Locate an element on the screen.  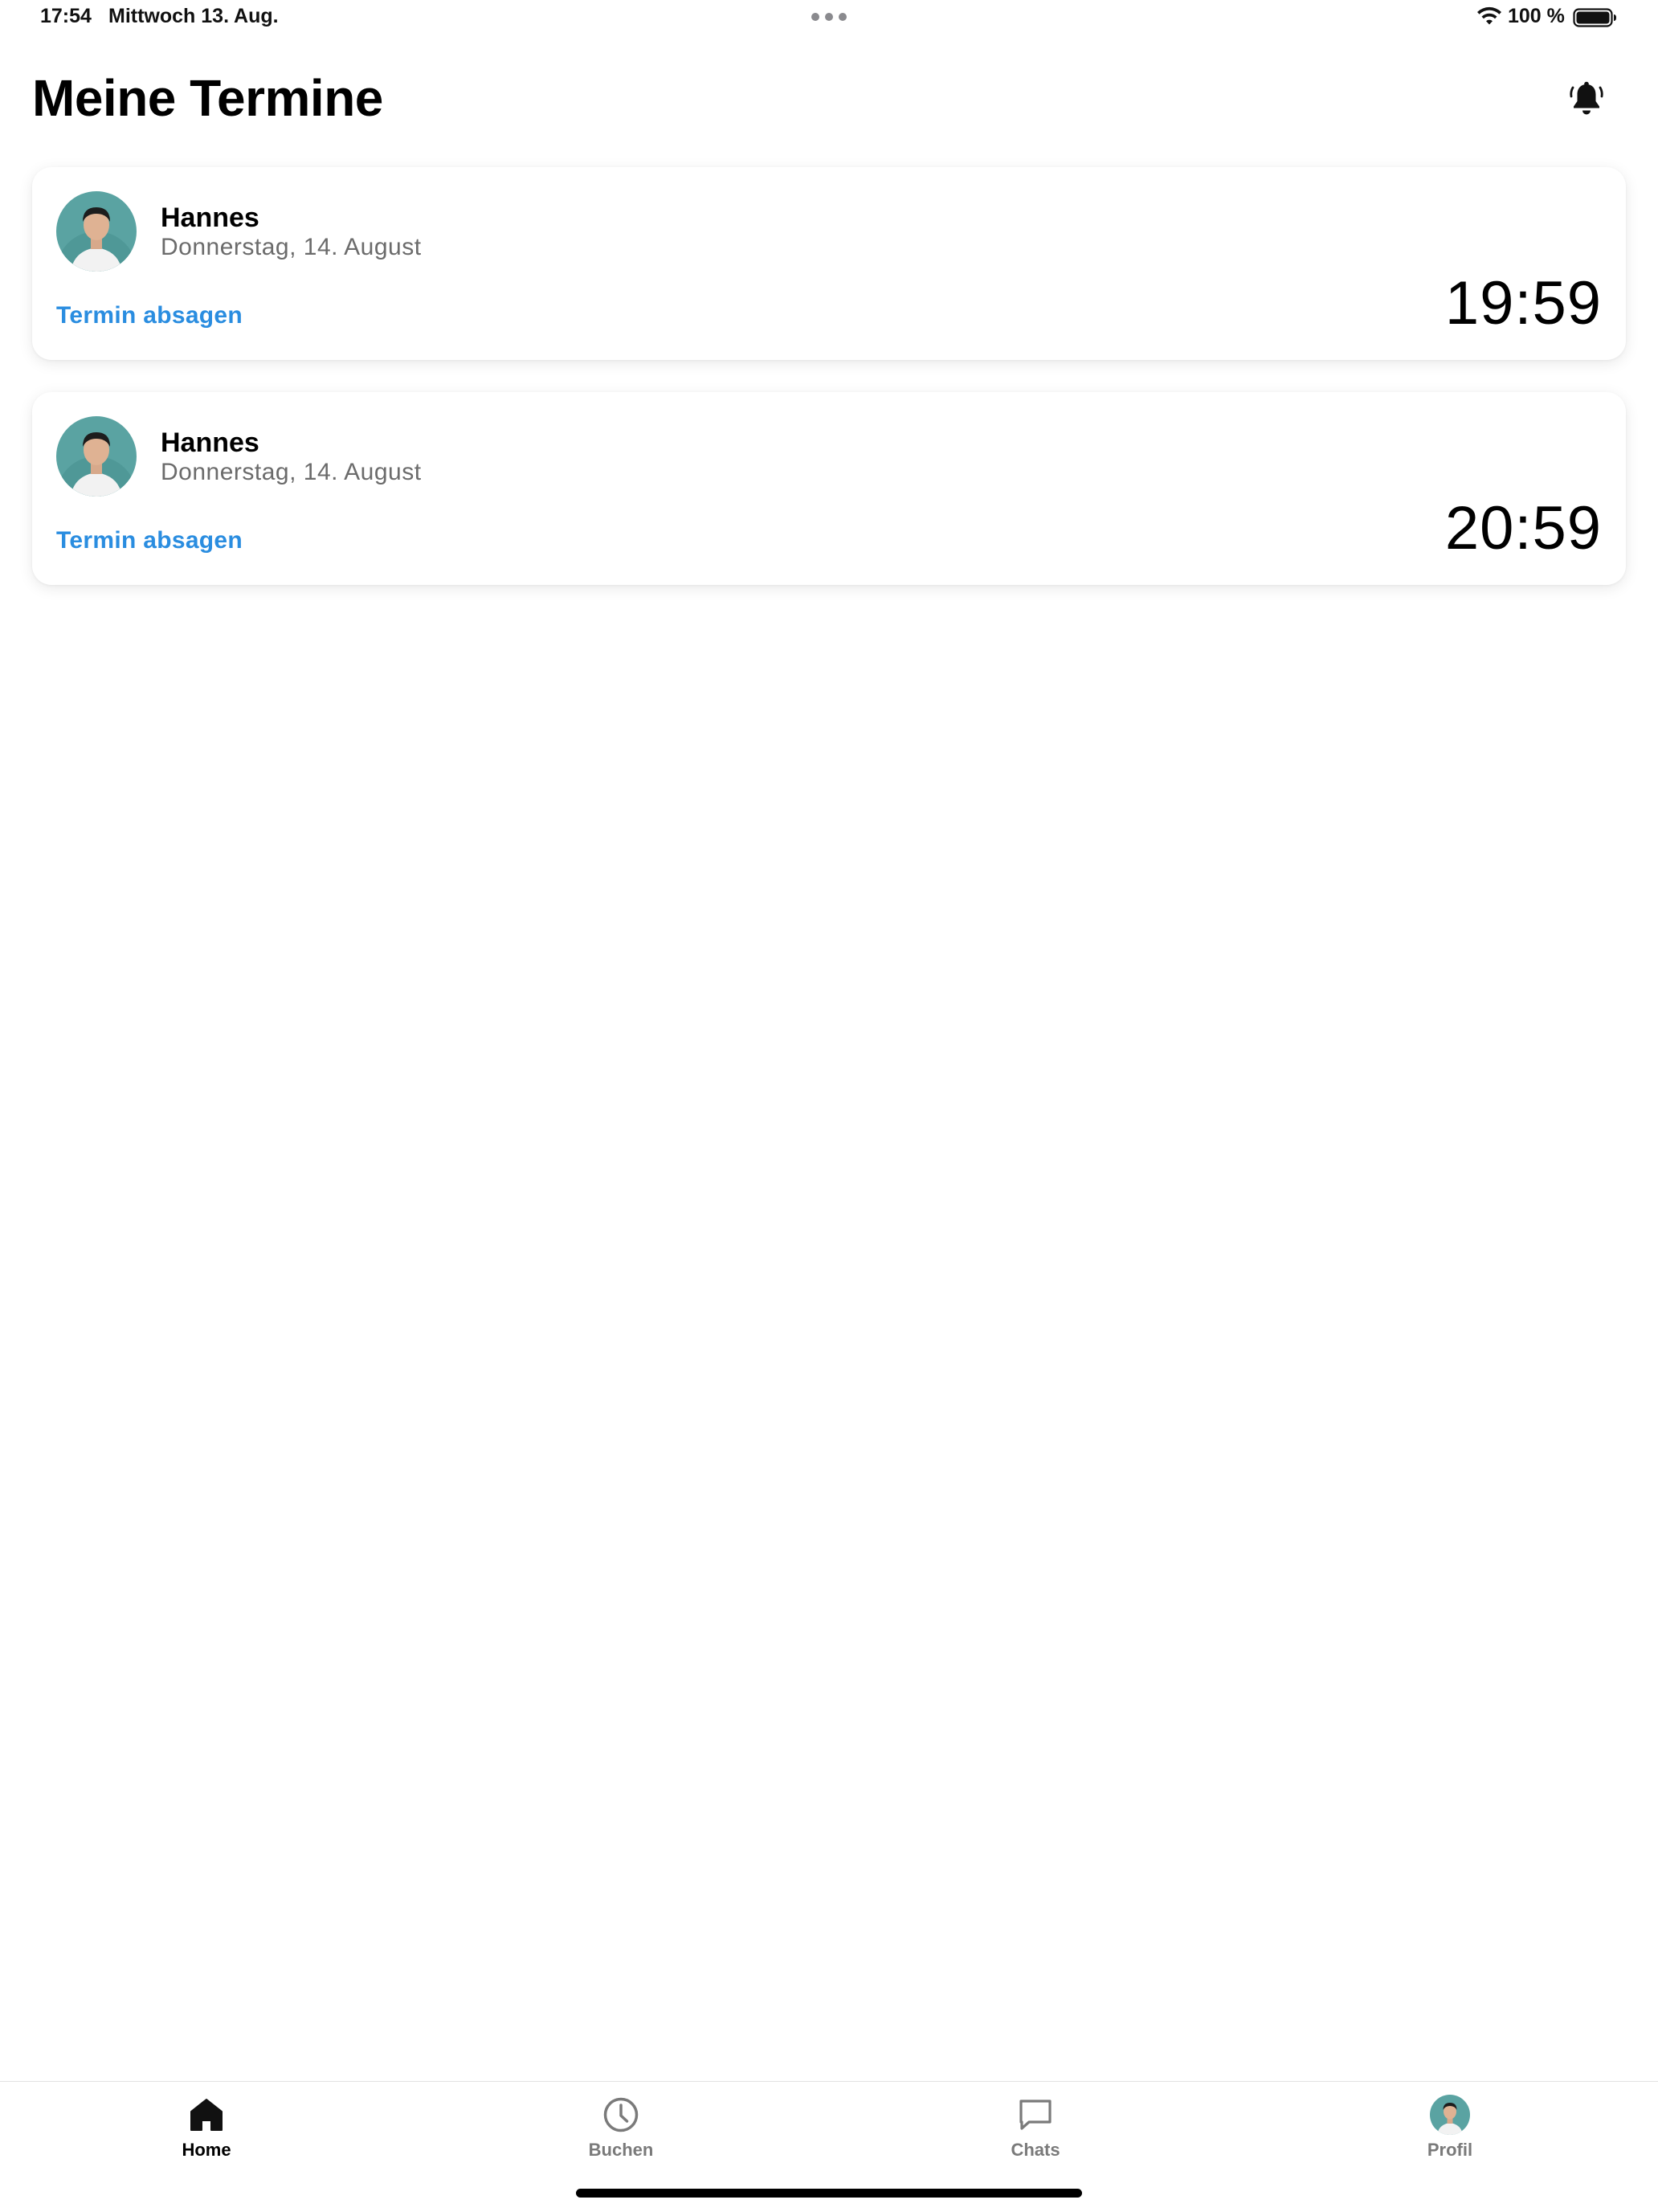
appointment-time: 20:59 is located at coordinates (1523, 528).